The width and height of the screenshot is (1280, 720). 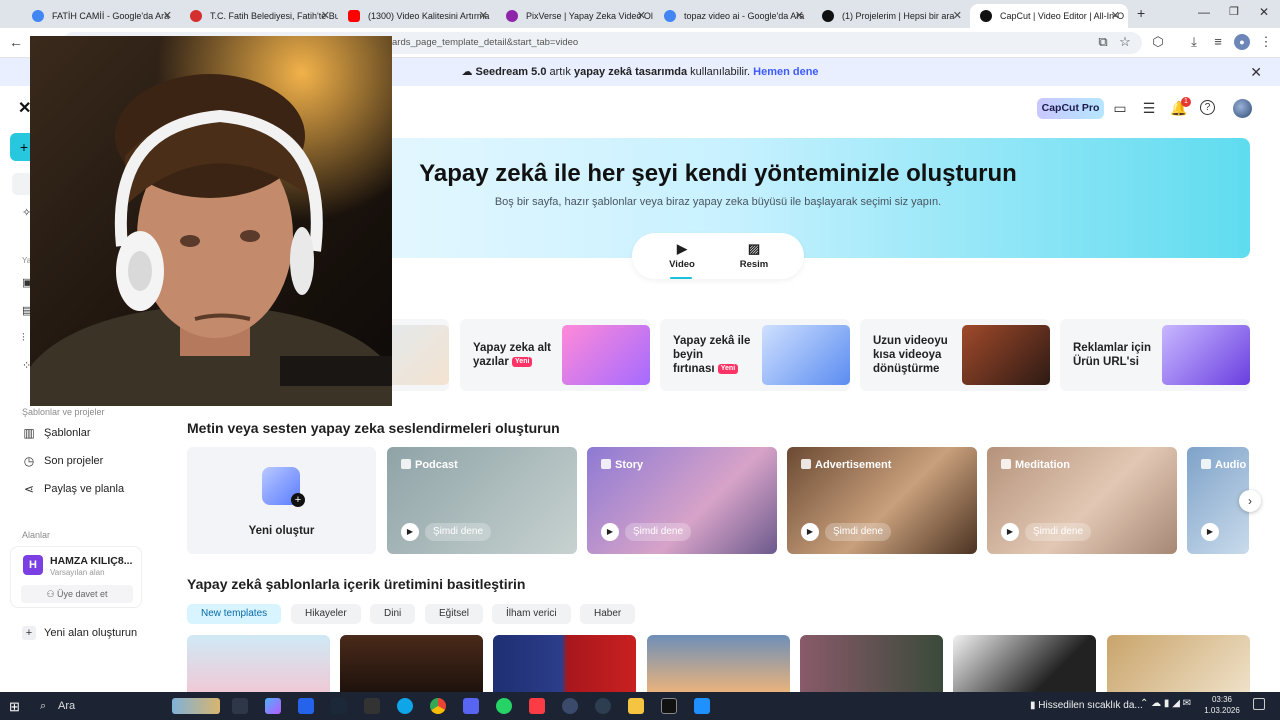 What do you see at coordinates (1204, 12) in the screenshot?
I see `minimize-icon: —` at bounding box center [1204, 12].